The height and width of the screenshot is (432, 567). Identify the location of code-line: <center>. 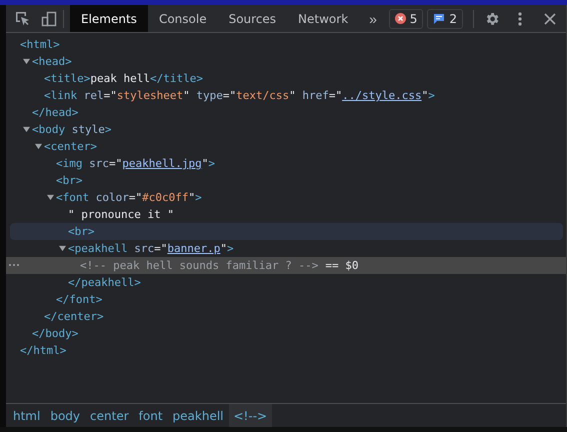
(70, 146).